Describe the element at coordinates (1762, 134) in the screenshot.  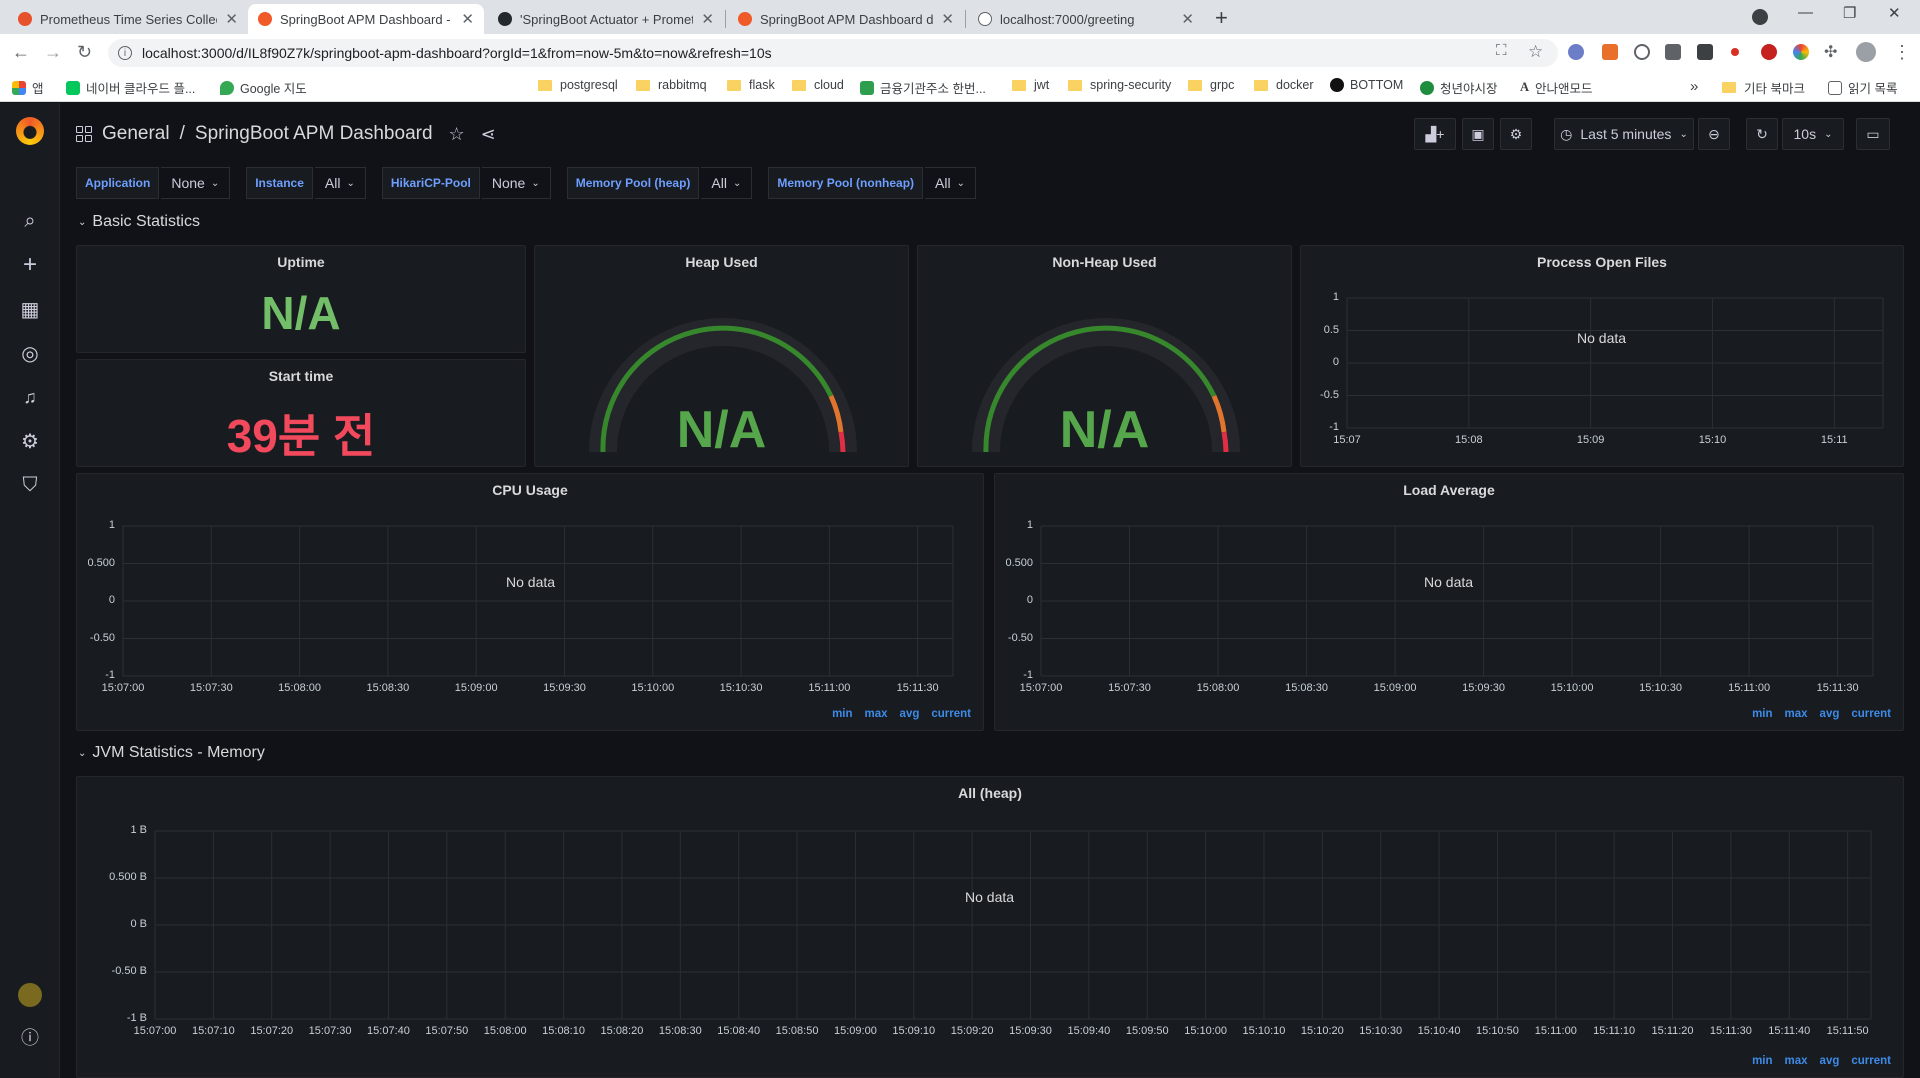
I see `refresh-button: ↻` at that location.